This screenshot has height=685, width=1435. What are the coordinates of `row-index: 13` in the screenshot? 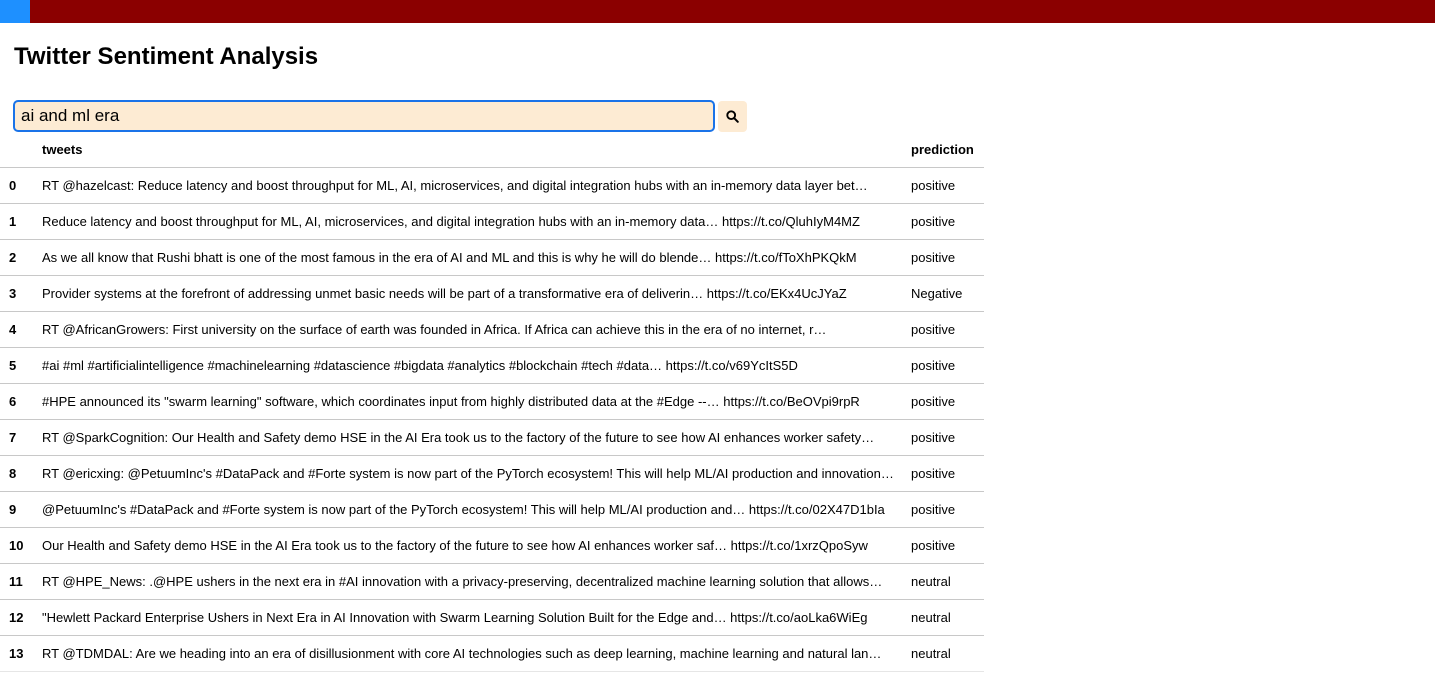 It's located at (21, 653).